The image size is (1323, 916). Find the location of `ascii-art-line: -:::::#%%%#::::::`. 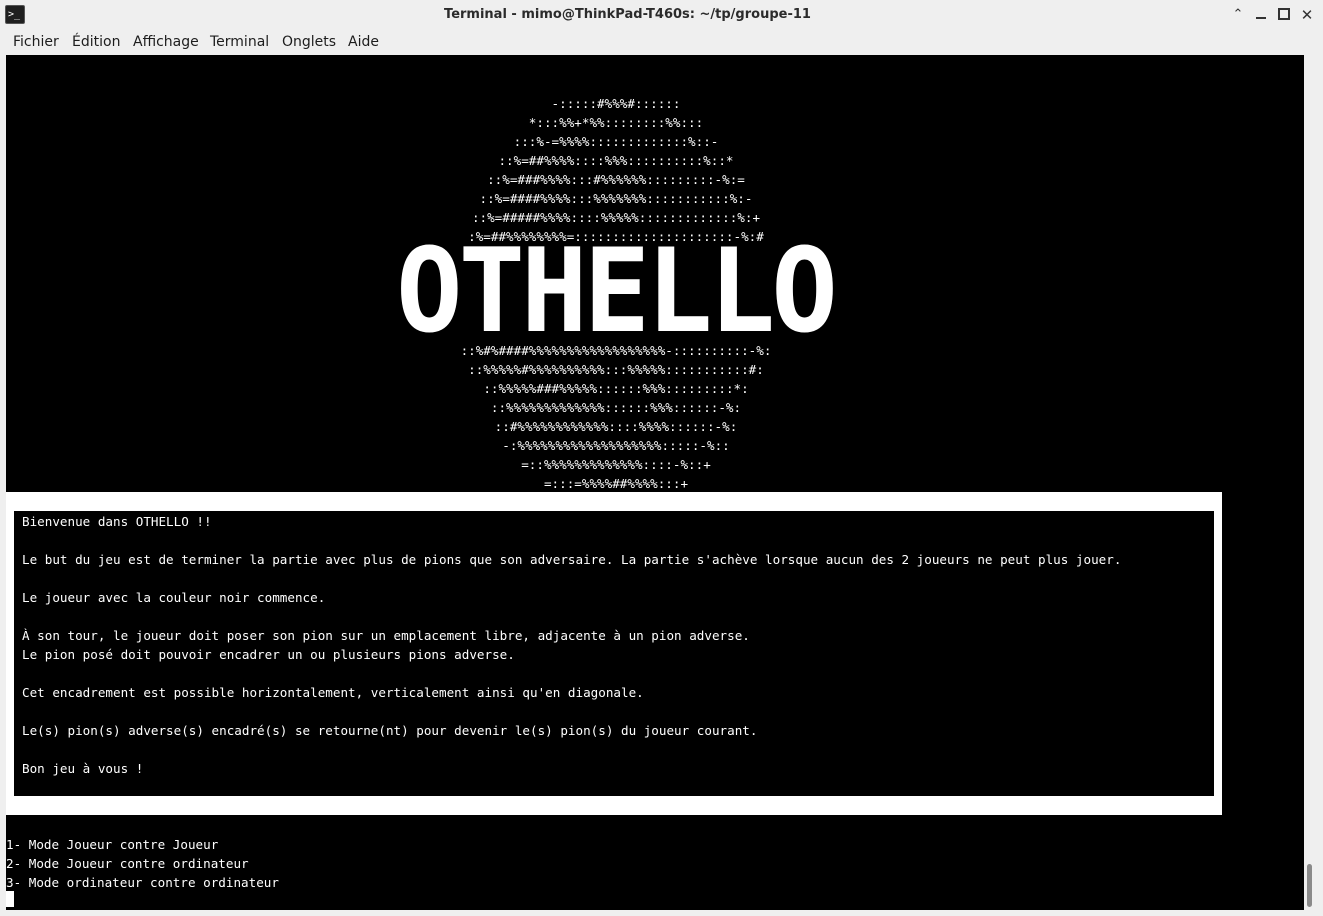

ascii-art-line: -:::::#%%%#:::::: is located at coordinates (616, 103).